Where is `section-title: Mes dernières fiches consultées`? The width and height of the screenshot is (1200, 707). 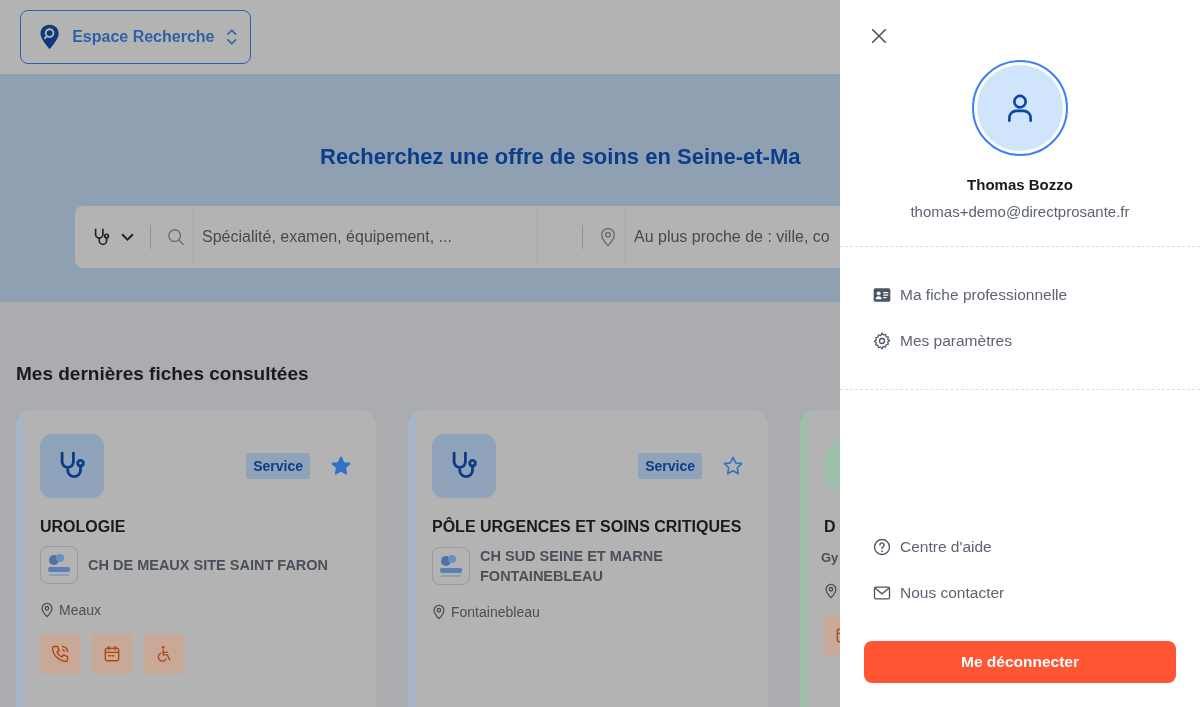 section-title: Mes dernières fiches consultées is located at coordinates (163, 374).